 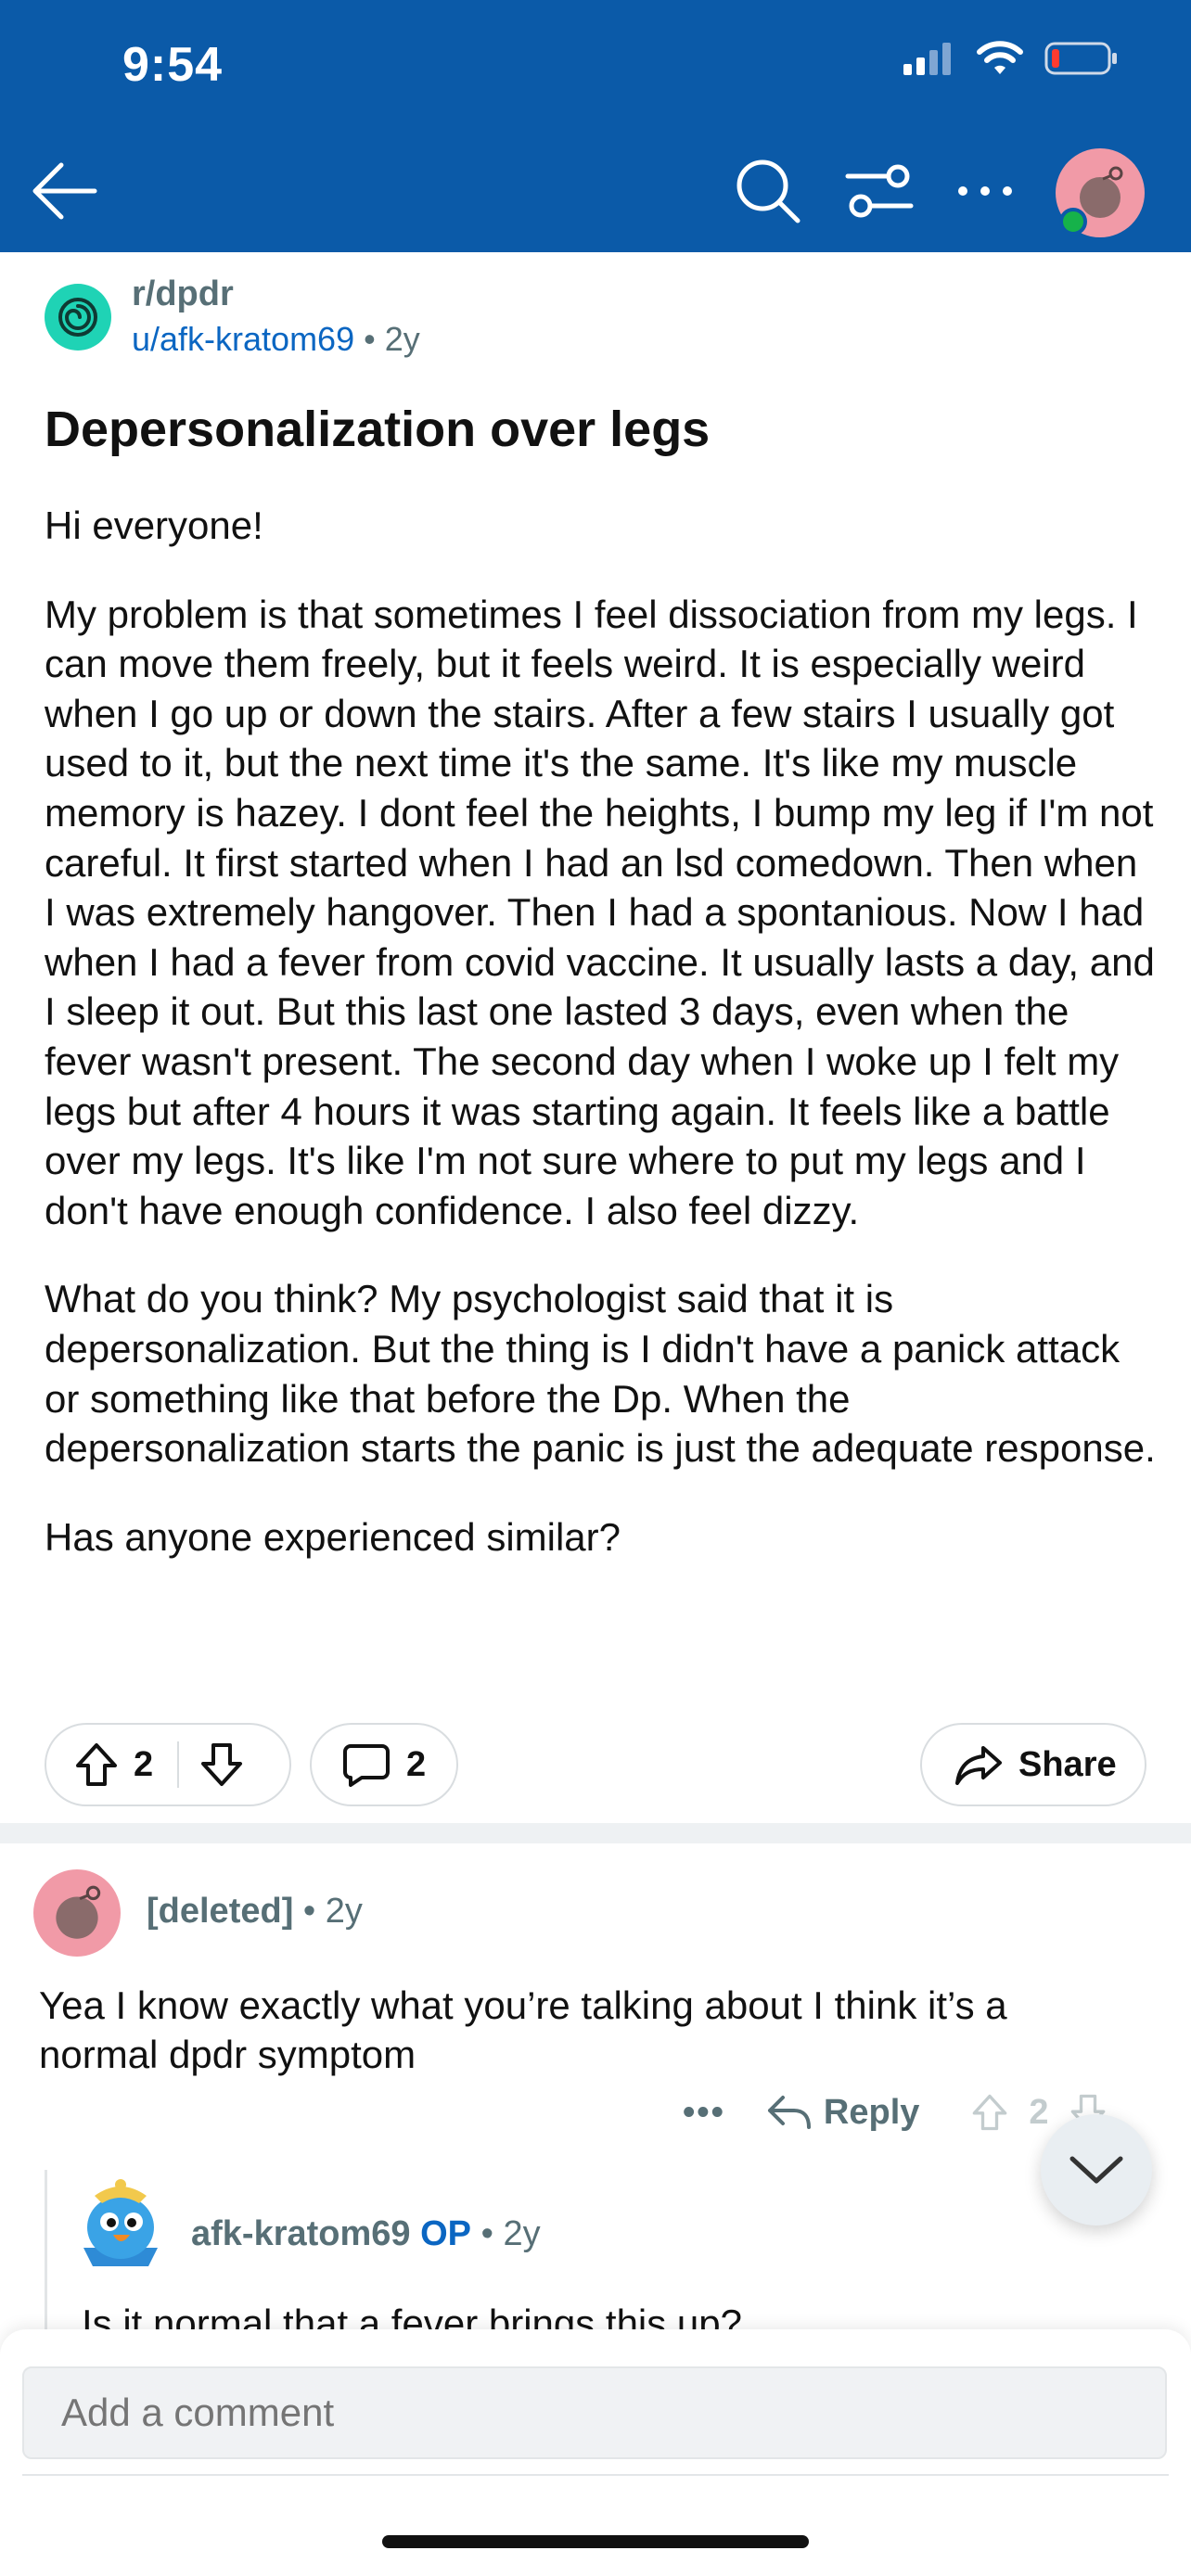 What do you see at coordinates (1080, 59) in the screenshot?
I see `battery-icon` at bounding box center [1080, 59].